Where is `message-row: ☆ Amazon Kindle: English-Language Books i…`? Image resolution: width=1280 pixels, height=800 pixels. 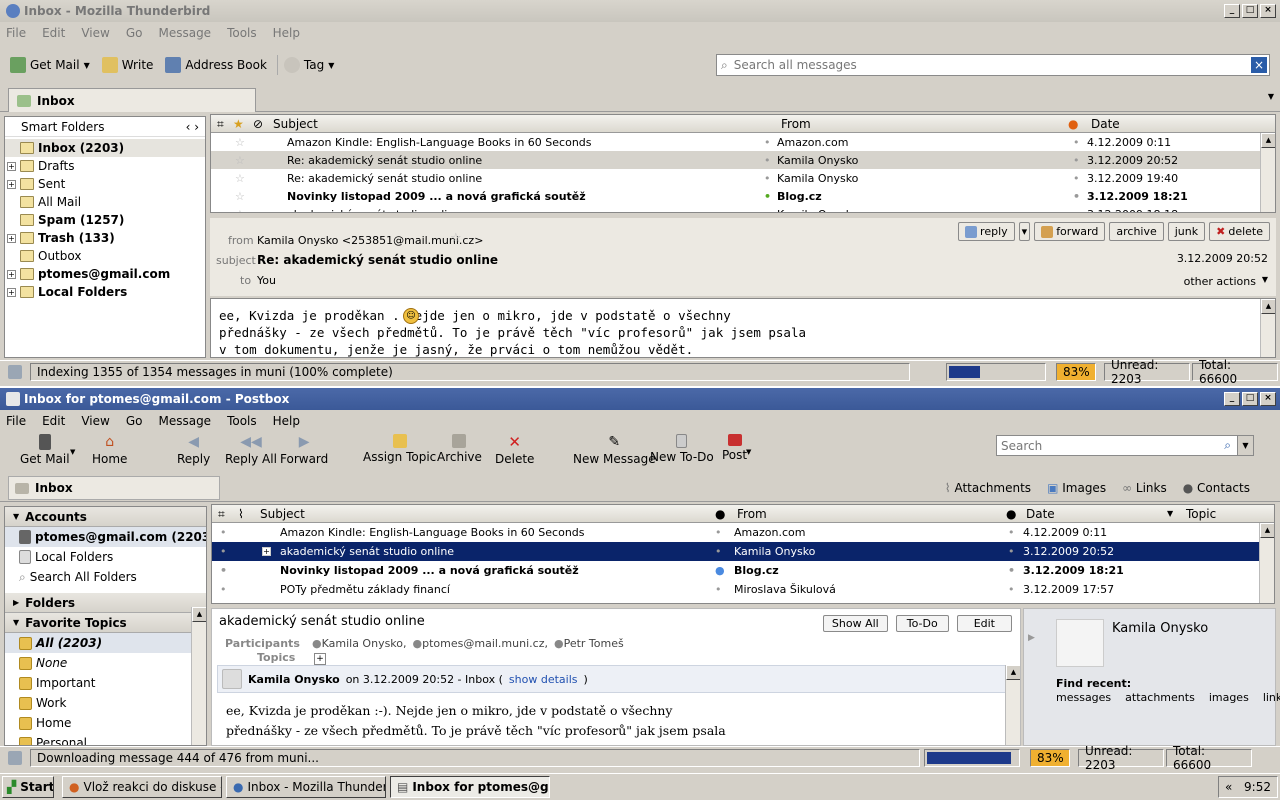
message-row: ☆ Amazon Kindle: English-Language Books i… is located at coordinates (743, 142).